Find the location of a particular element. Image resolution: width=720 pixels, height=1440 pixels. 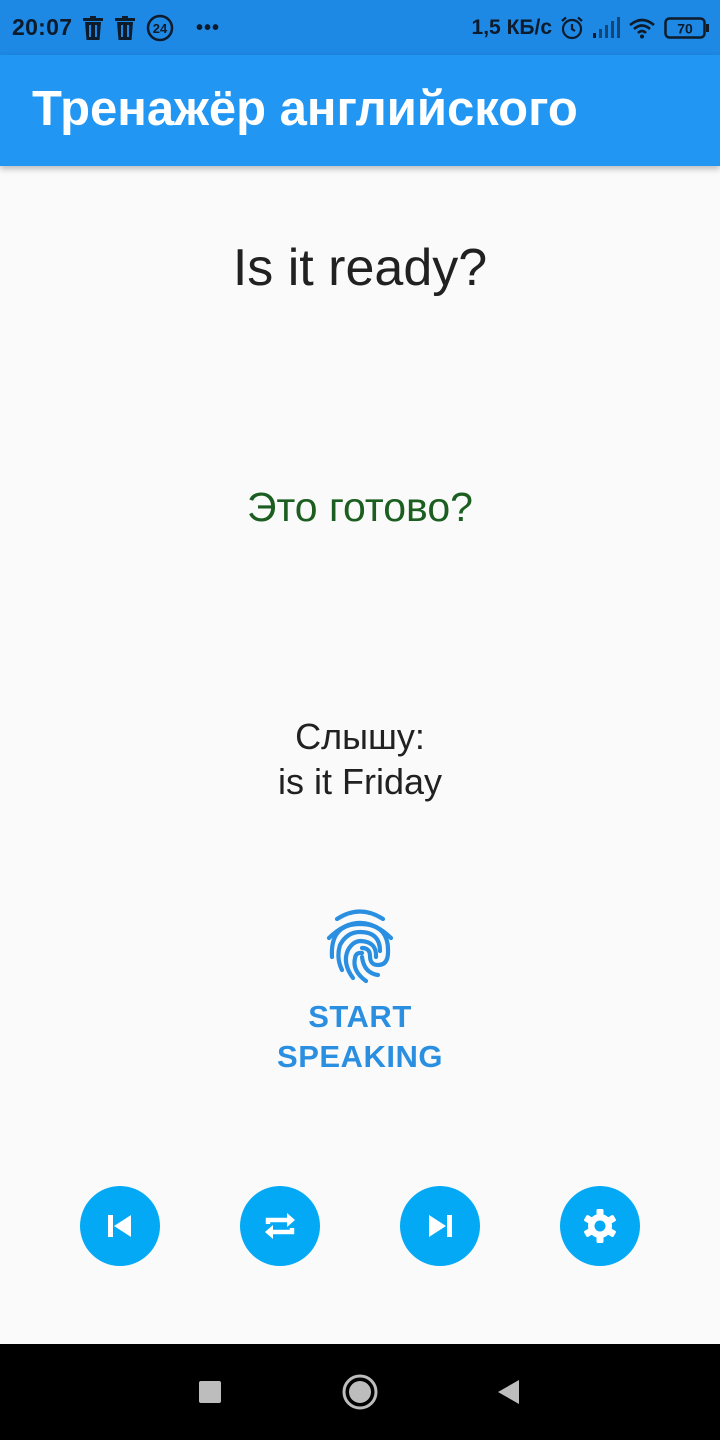

recents-square-icon is located at coordinates (210, 1392).